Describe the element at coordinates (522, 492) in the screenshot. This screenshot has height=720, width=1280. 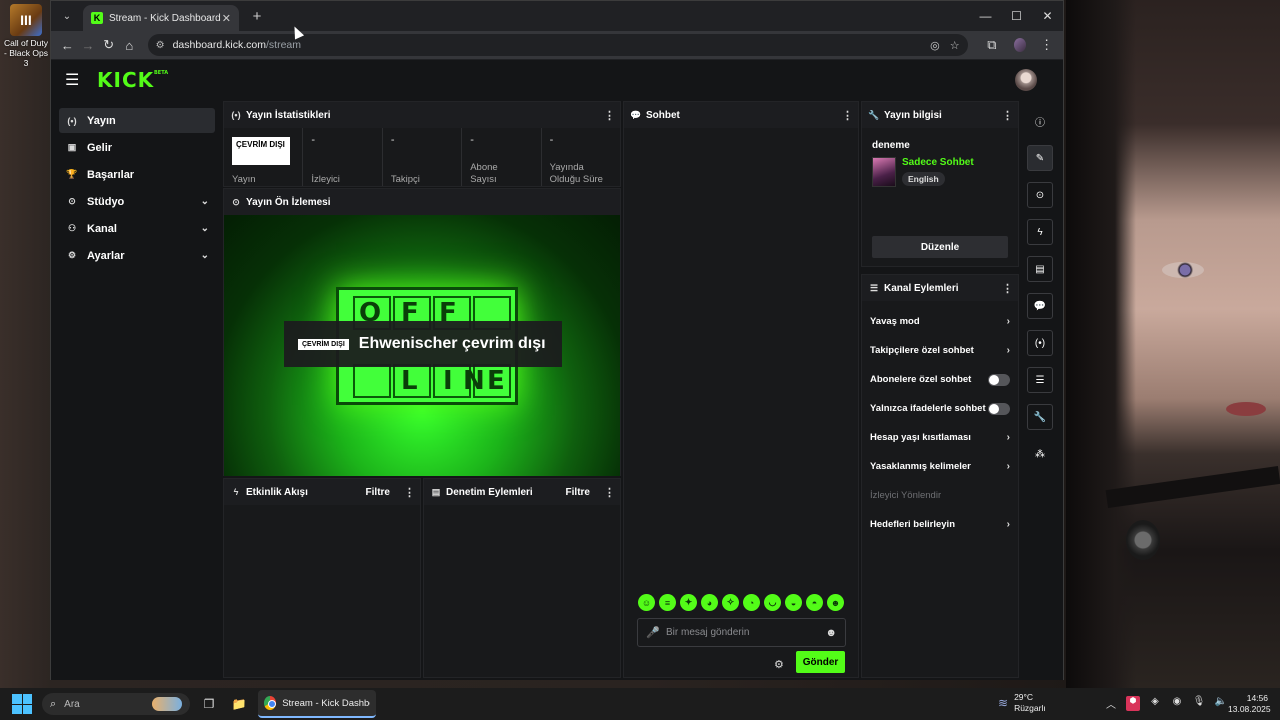
I see `moderation-header: ▤ Denetim Eylemleri Filtre ⋮` at that location.